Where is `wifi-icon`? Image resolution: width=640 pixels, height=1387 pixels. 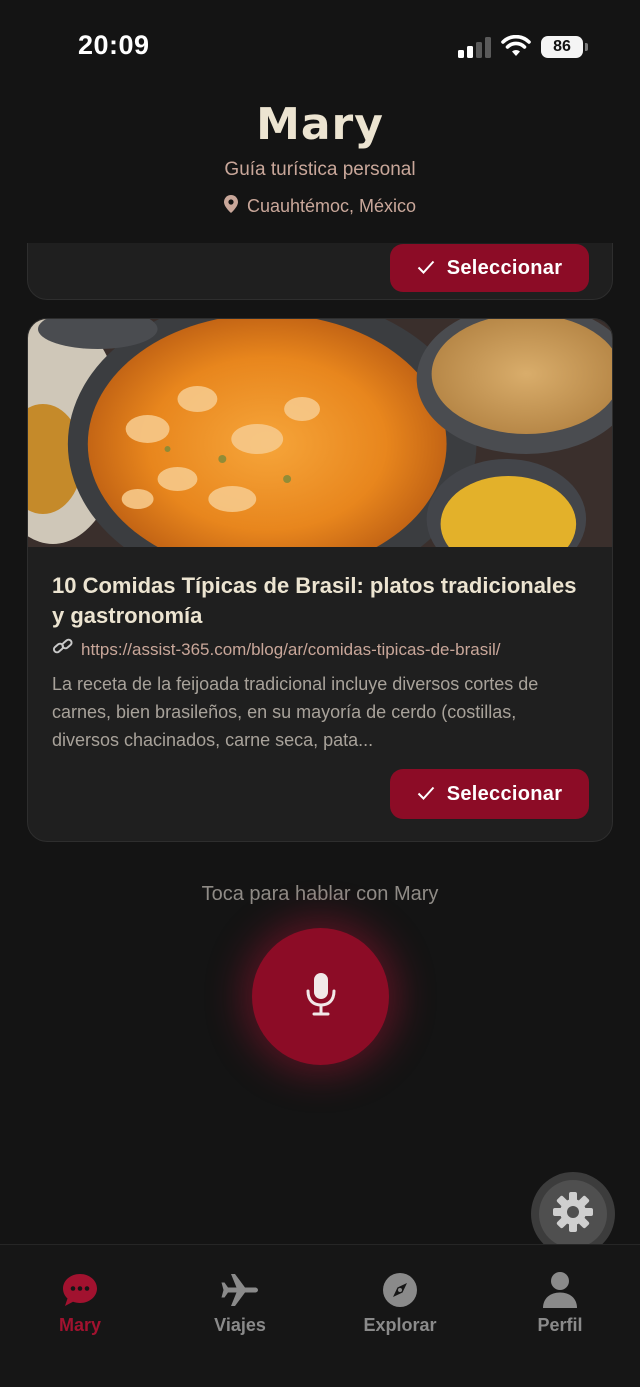
wifi-icon is located at coordinates (516, 48).